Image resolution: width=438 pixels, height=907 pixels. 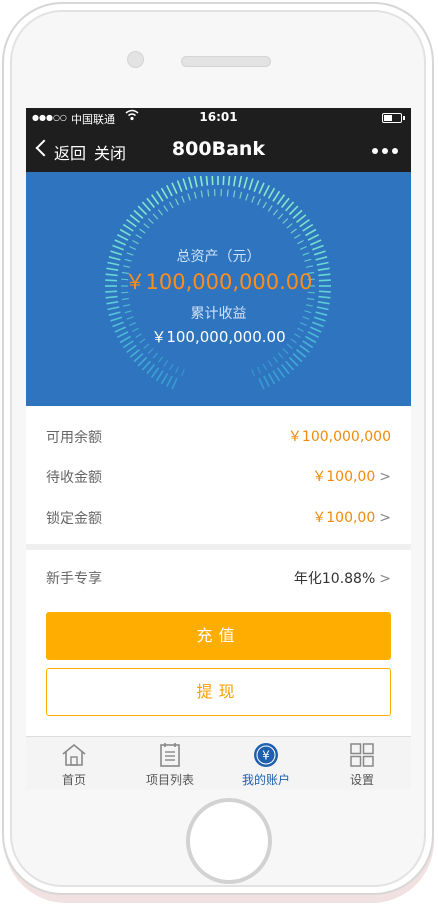 What do you see at coordinates (74, 478) in the screenshot?
I see `pending-amount-label: 待收金额` at bounding box center [74, 478].